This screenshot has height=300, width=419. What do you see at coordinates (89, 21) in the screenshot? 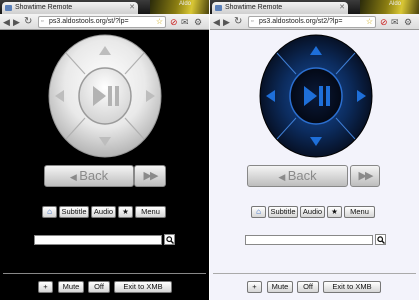
I see `url-text: ps3.aldostools.org/st/?lp=` at bounding box center [89, 21].